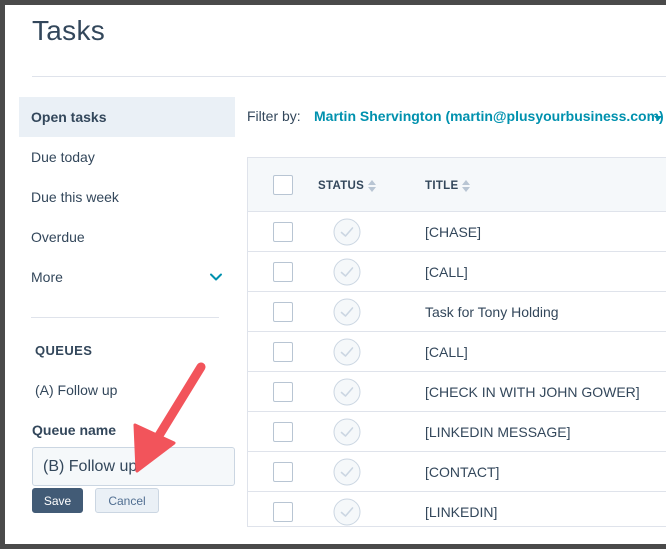  I want to click on task-title: [LINKEDIN MESSAGE], so click(497, 432).